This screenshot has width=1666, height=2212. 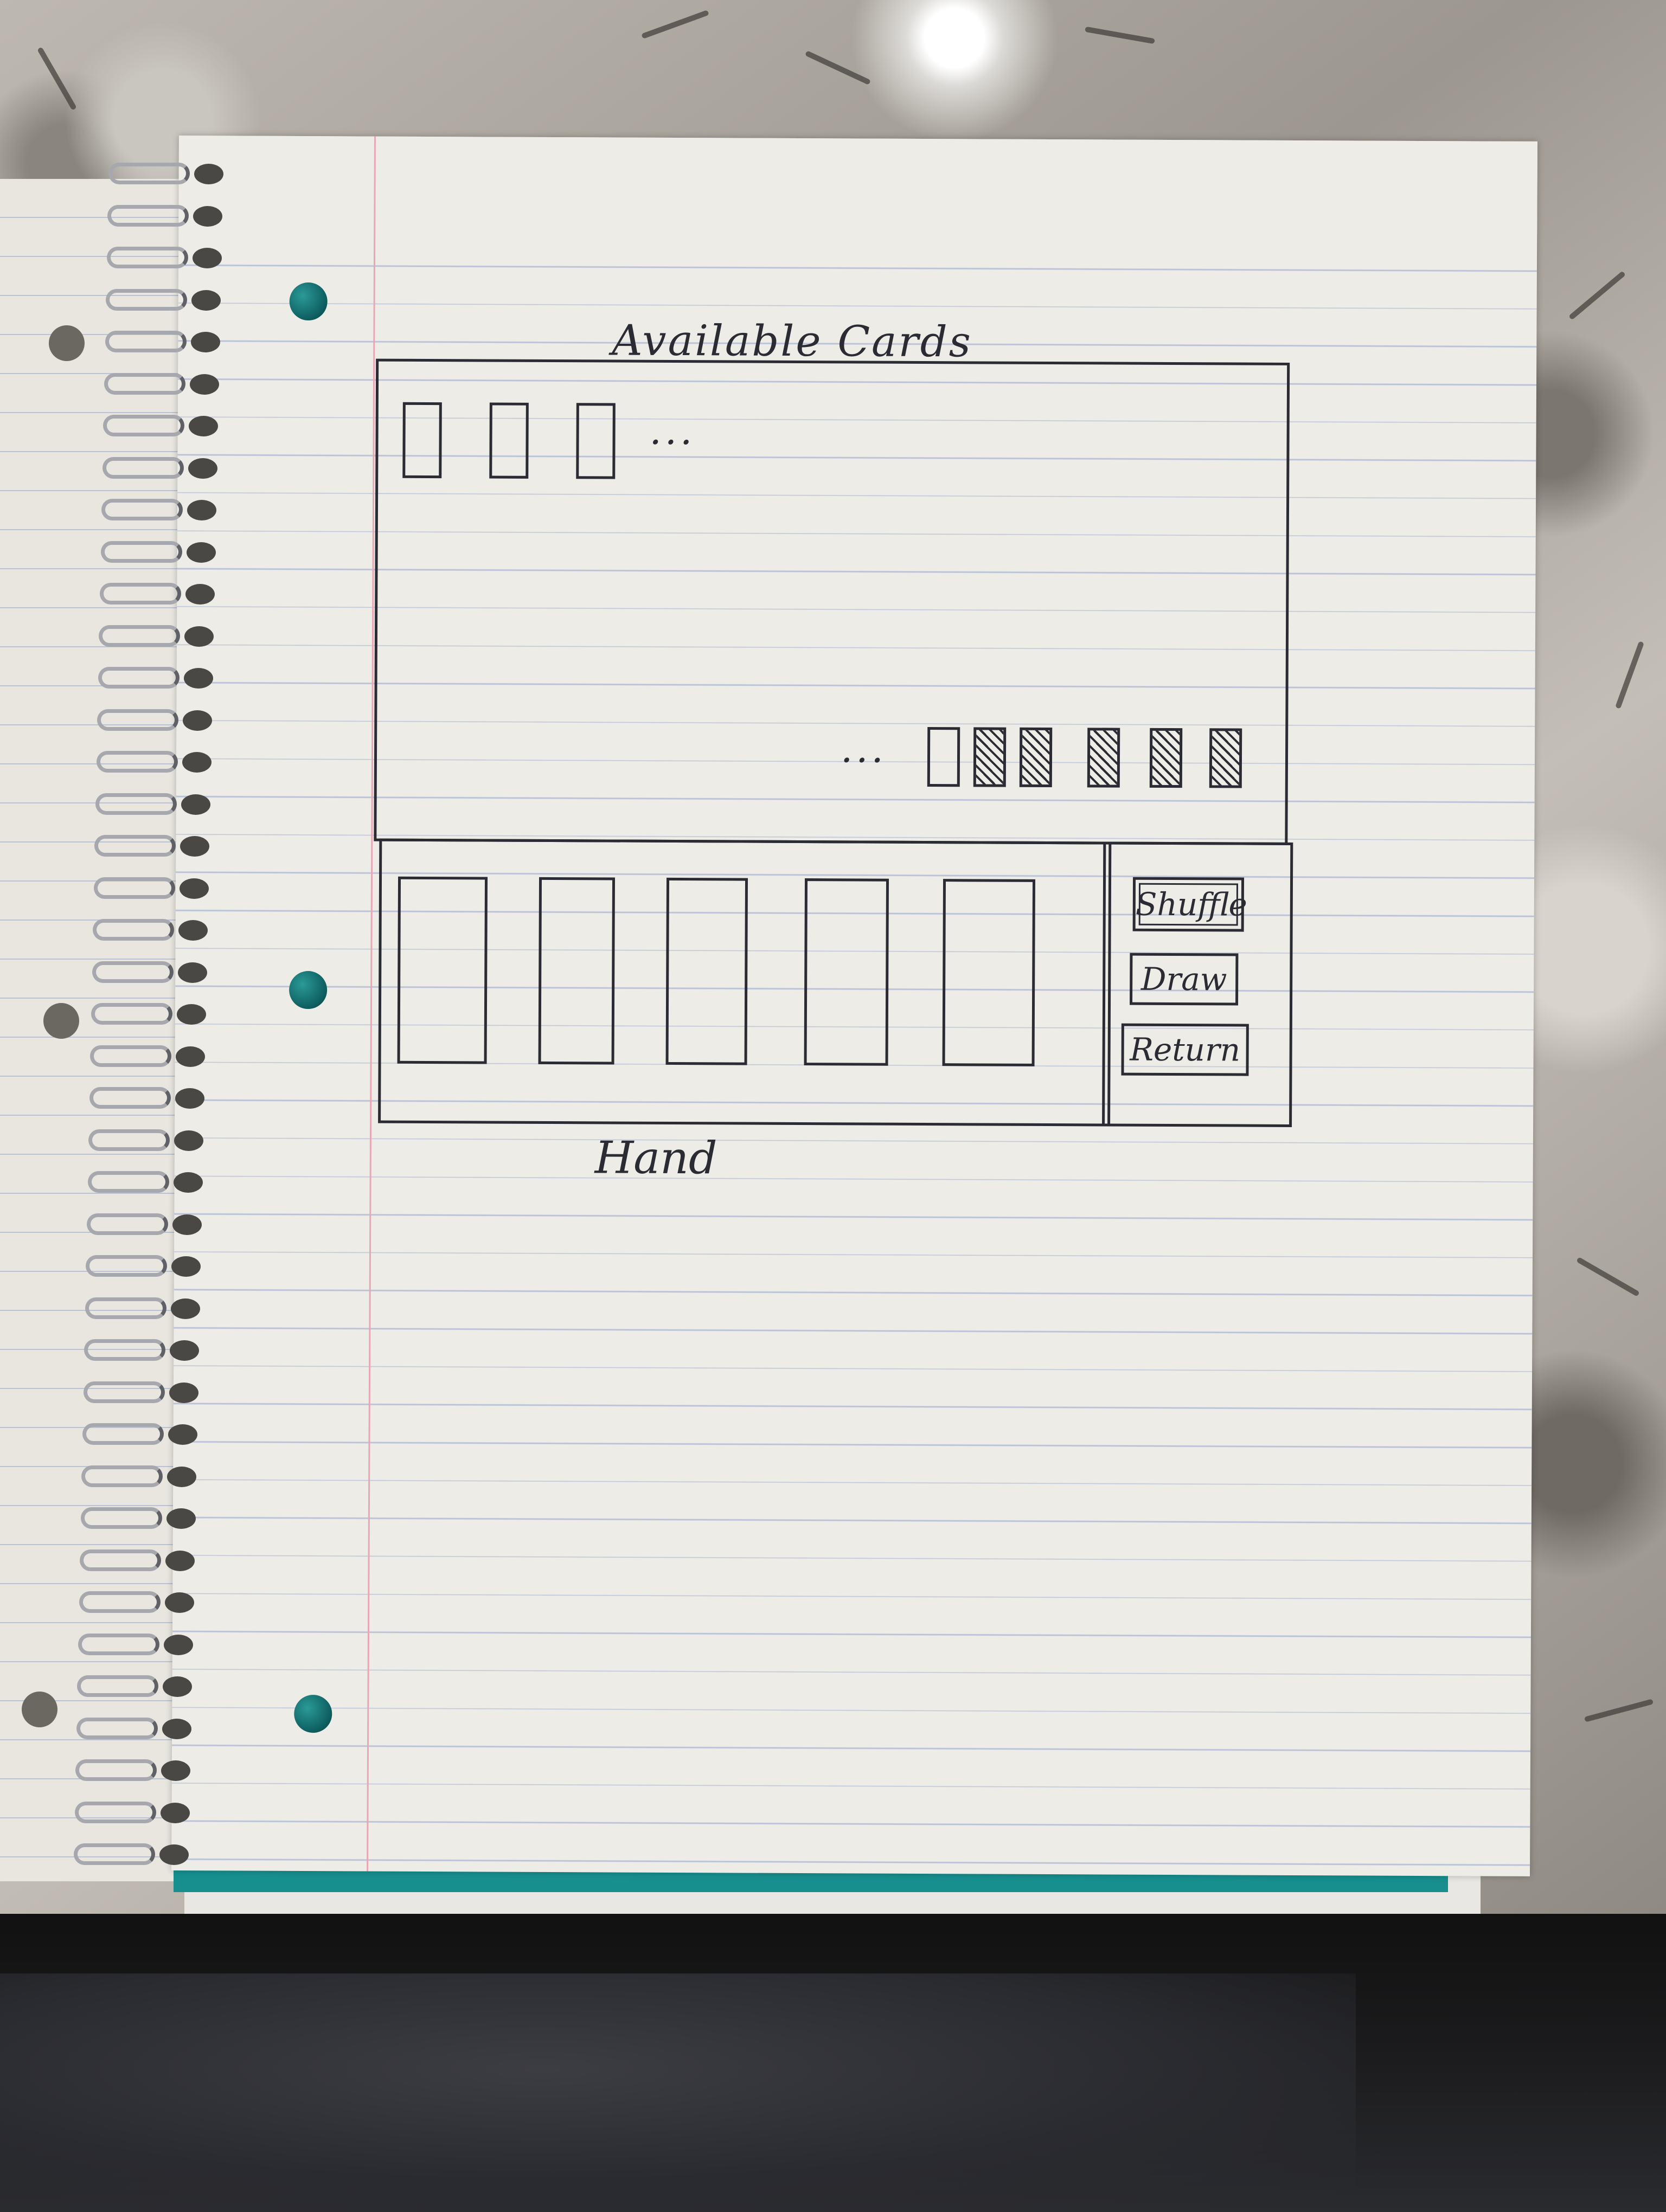 I want to click on discard-card, so click(x=944, y=757).